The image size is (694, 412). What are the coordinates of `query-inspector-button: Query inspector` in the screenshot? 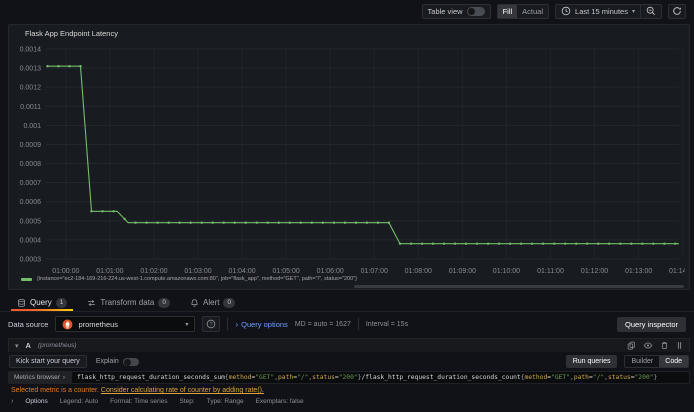 It's located at (651, 324).